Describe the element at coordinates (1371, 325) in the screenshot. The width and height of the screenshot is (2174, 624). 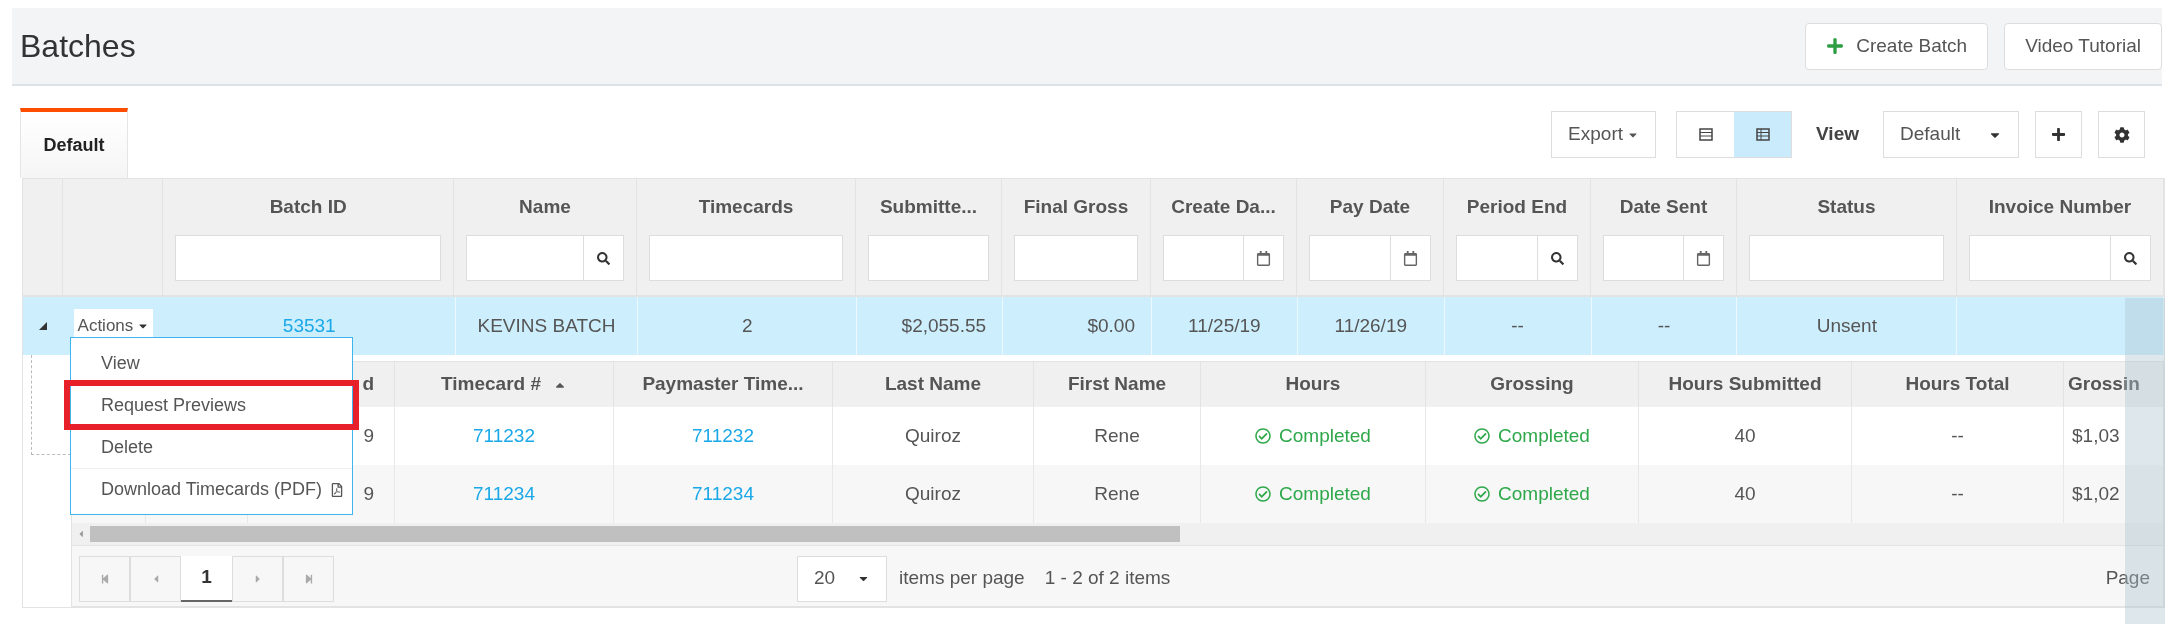
I see `table-cell-text: 11/26/19` at that location.